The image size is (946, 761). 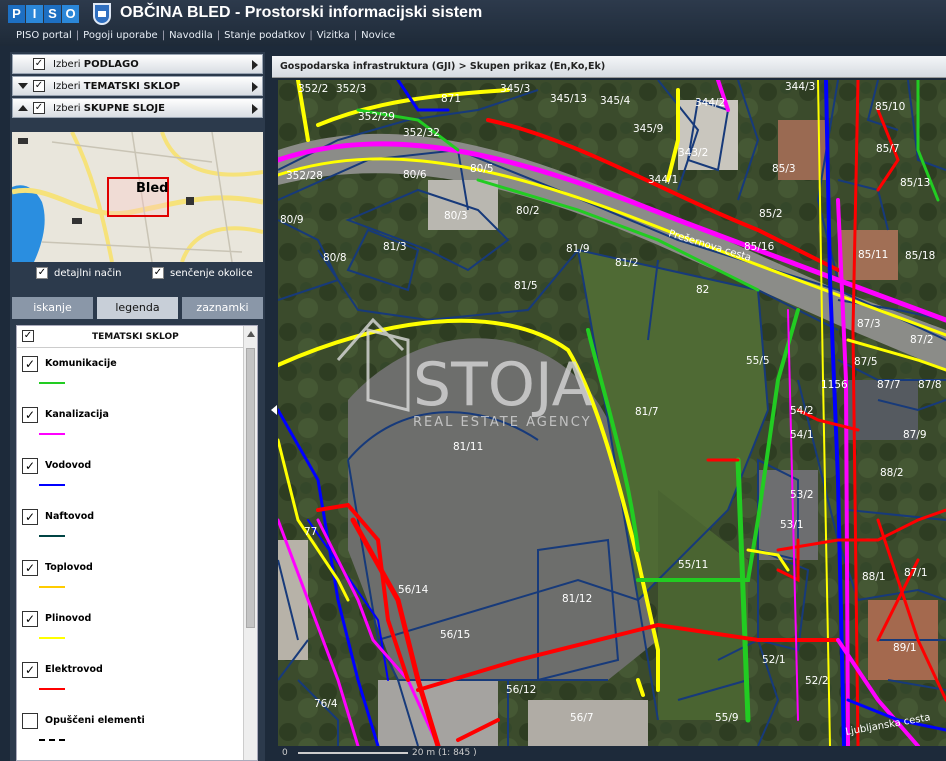 What do you see at coordinates (130, 428) in the screenshot?
I see `legend-item: ✓ Kanalizacija` at bounding box center [130, 428].